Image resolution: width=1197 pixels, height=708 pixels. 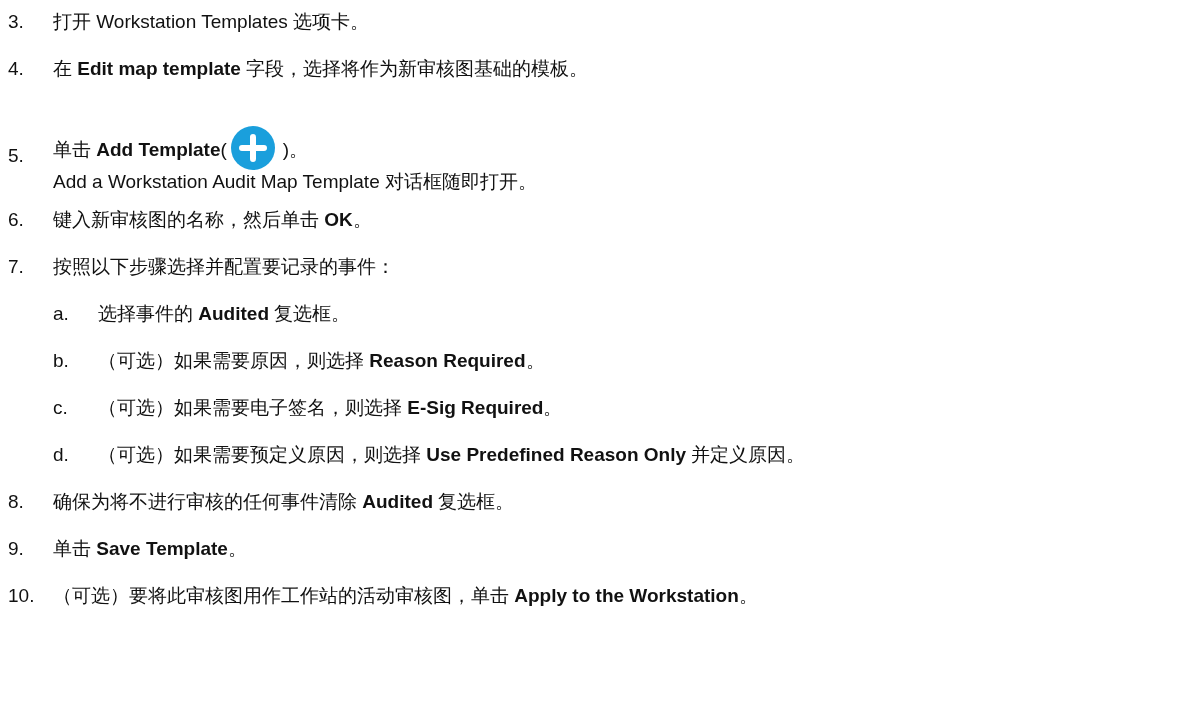 I want to click on step-text: 按照以下步骤选择并配置要记录的事件：, so click(x=224, y=267).